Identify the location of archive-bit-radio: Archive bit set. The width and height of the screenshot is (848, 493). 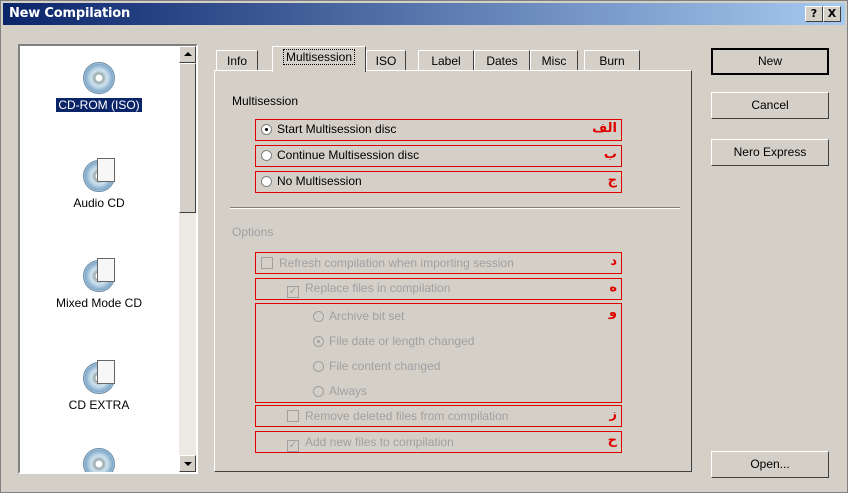
(358, 316).